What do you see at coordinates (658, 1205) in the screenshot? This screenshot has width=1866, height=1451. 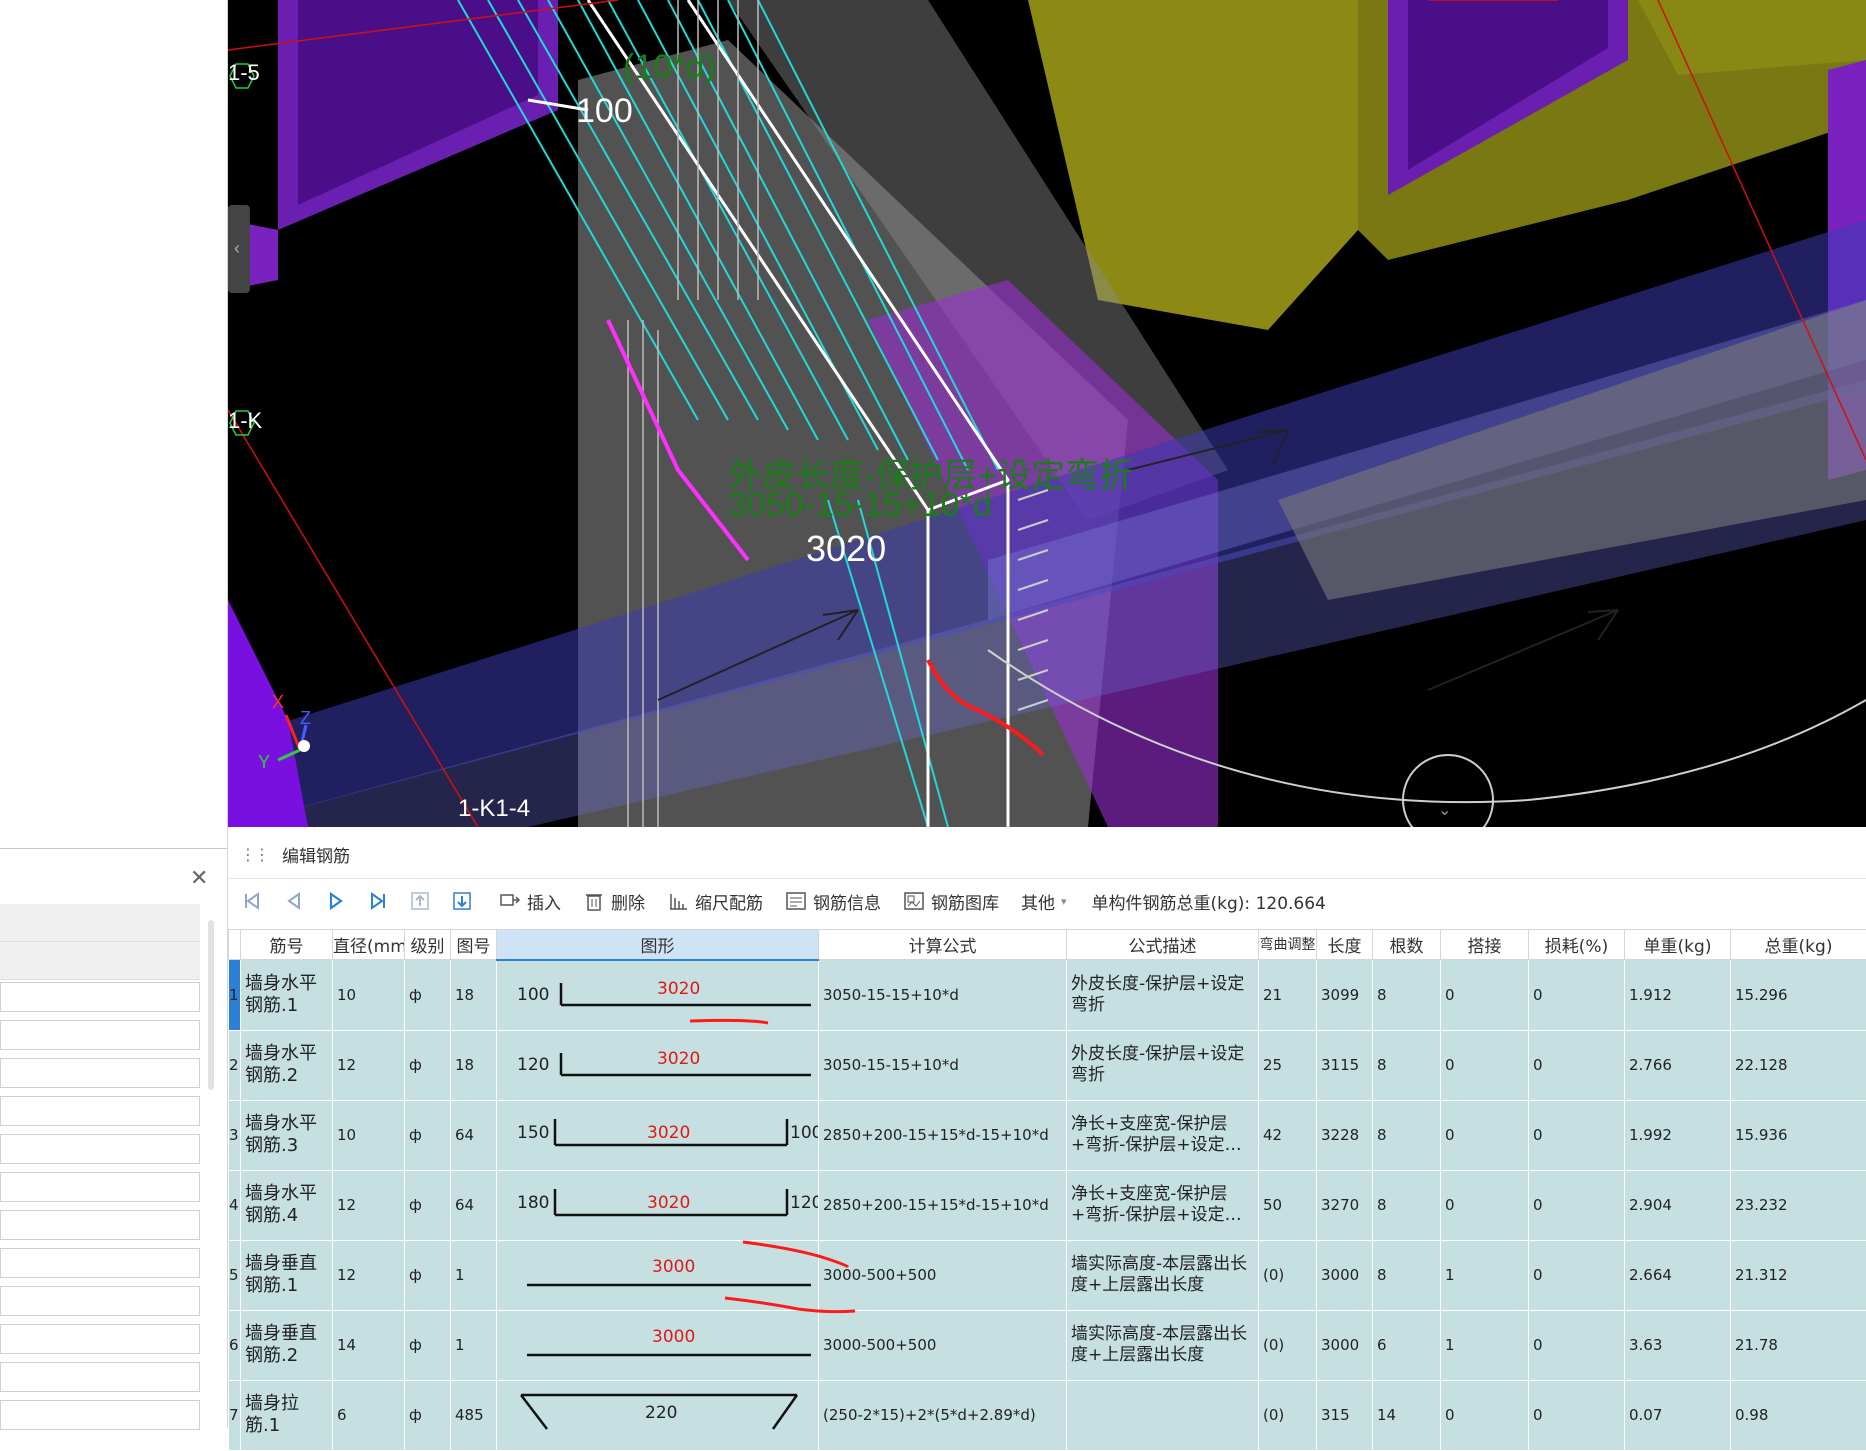 I see `shape-cell: 1803020120` at bounding box center [658, 1205].